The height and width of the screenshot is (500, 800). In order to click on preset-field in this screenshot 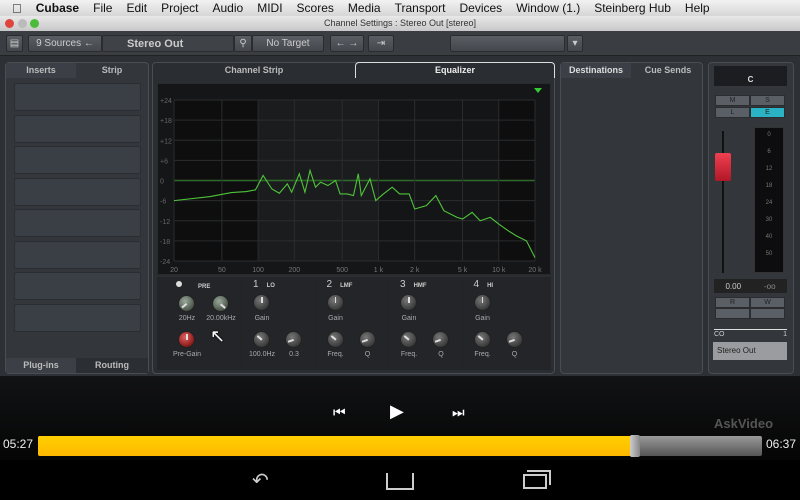, I will do `click(507, 43)`.